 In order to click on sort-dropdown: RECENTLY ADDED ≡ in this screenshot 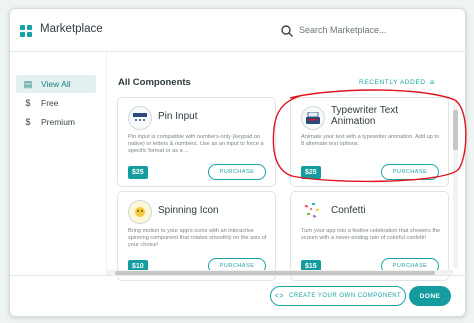, I will do `click(397, 82)`.